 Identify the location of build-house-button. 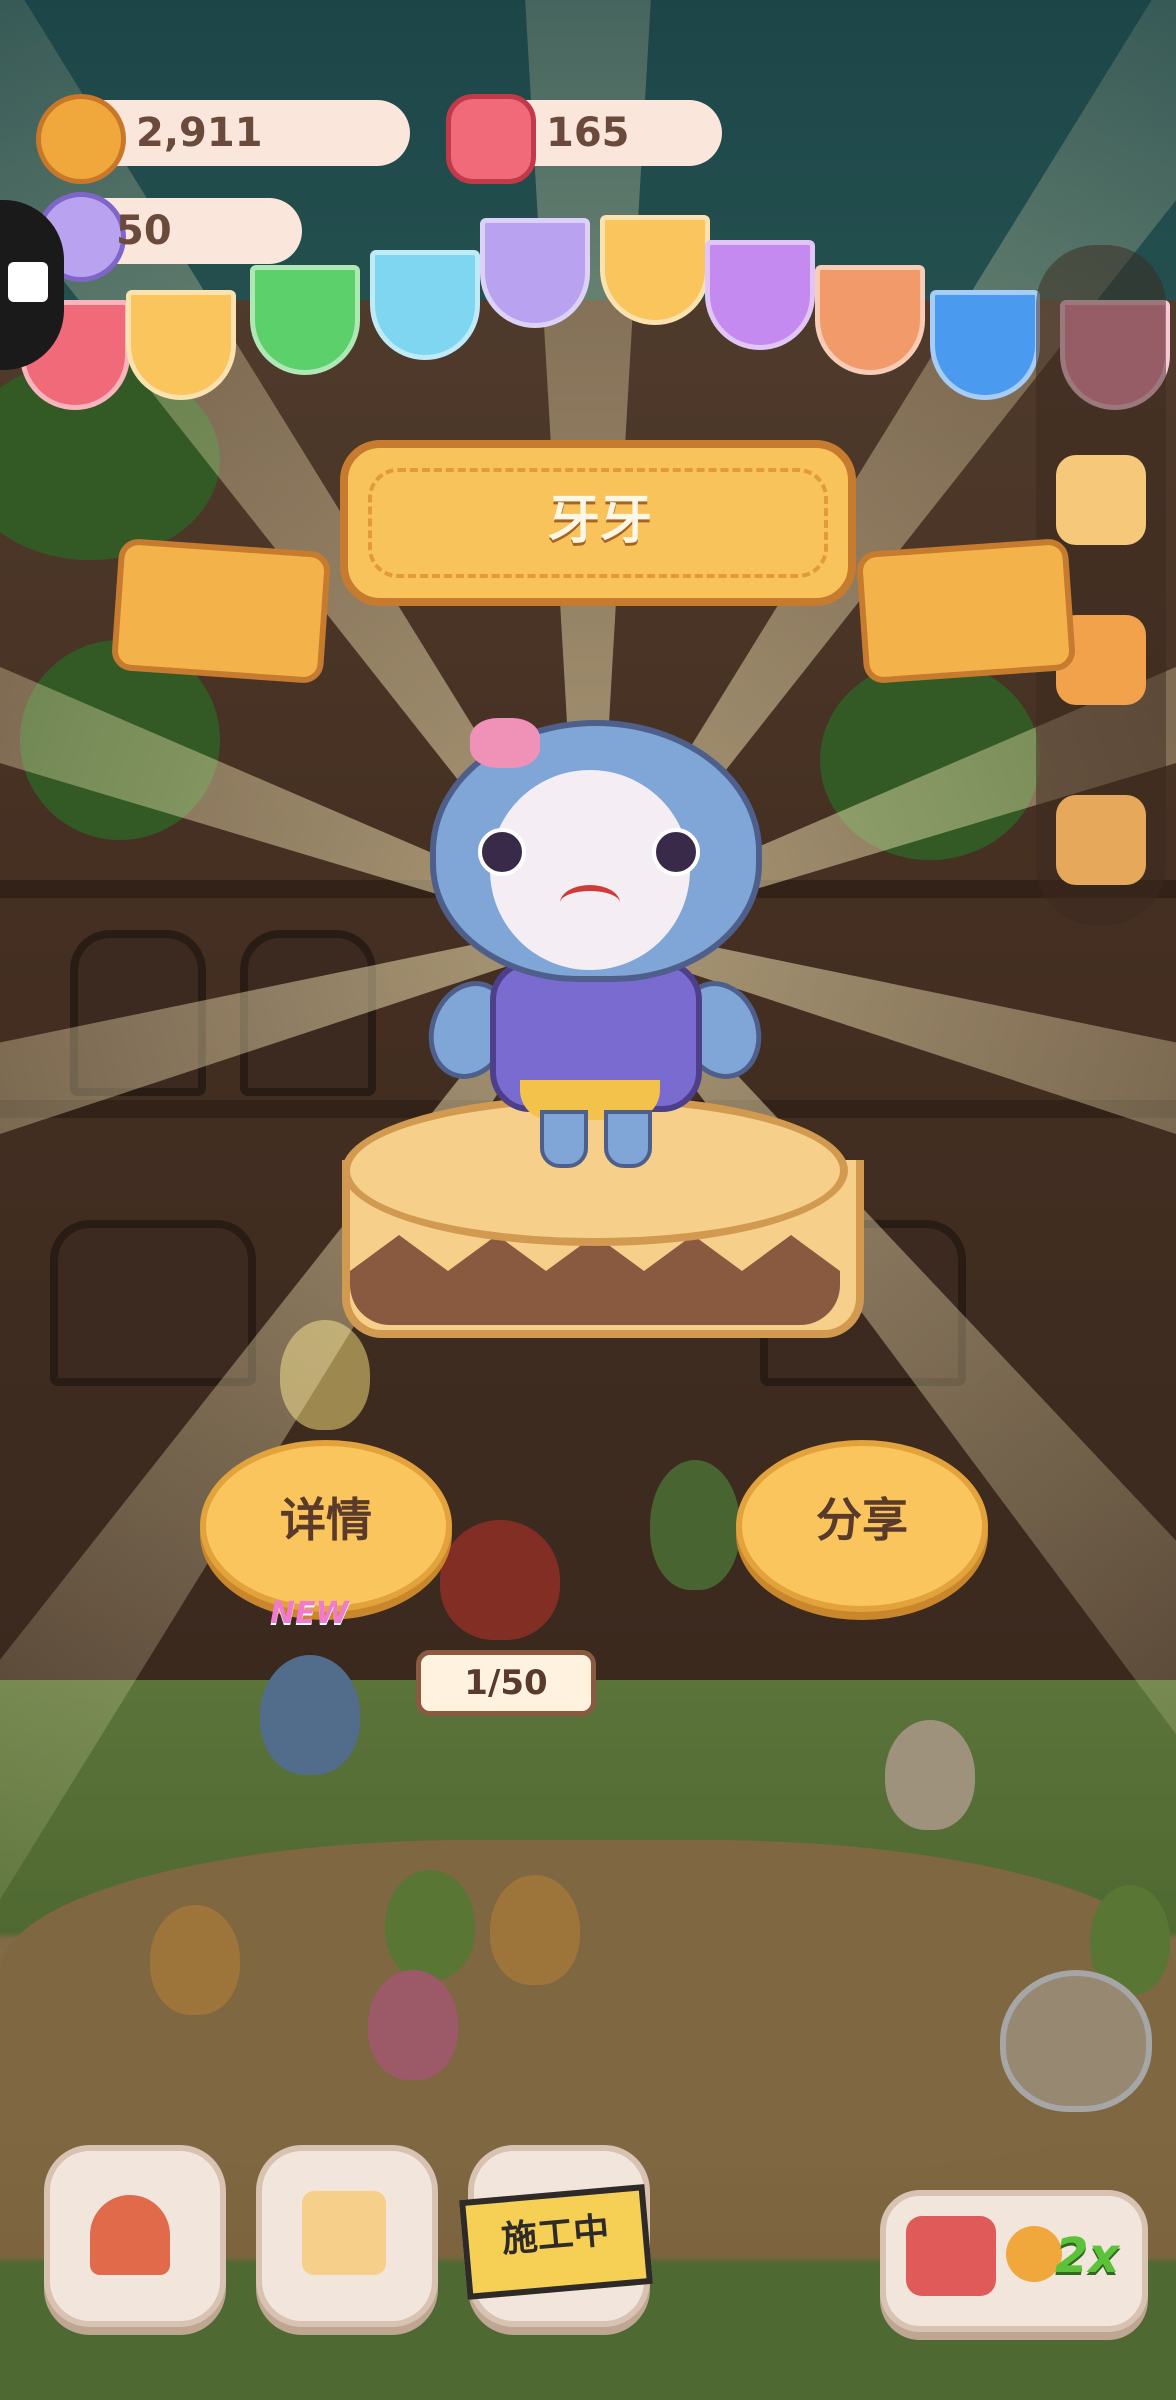
(135, 2236).